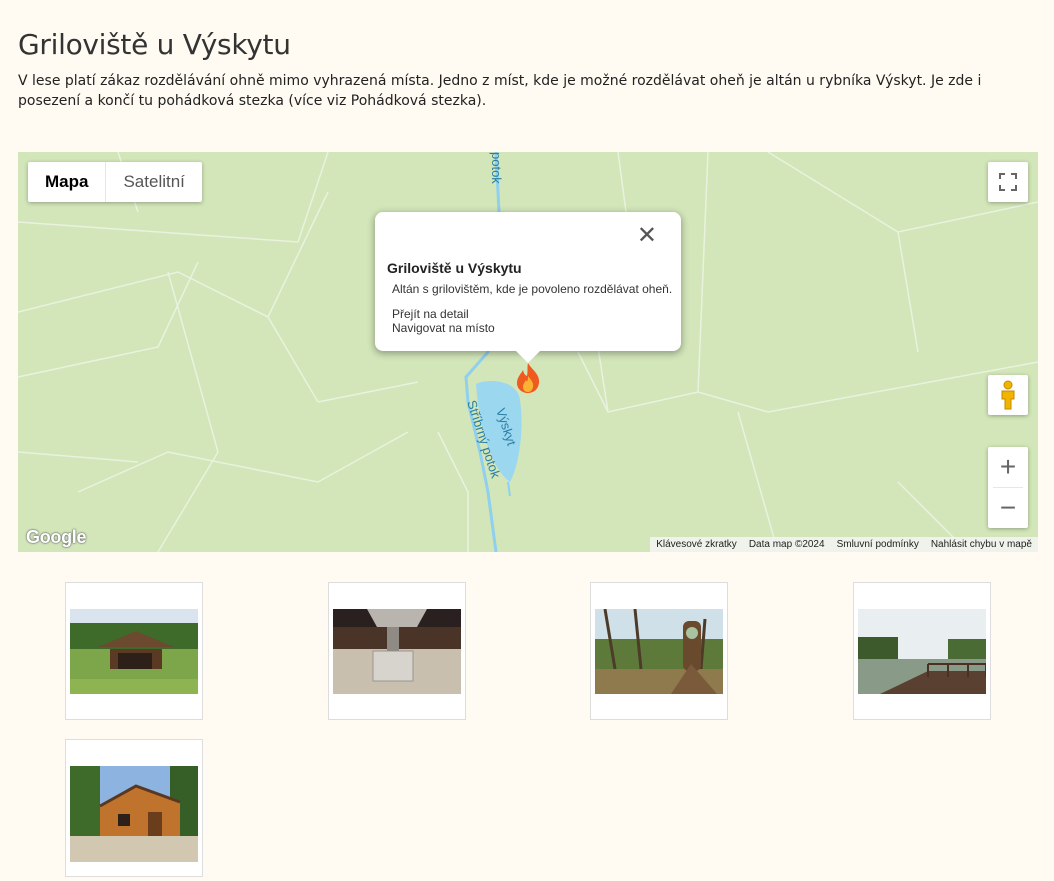 The width and height of the screenshot is (1054, 881). What do you see at coordinates (786, 544) in the screenshot?
I see `map-data-credit: Data map ©2024` at bounding box center [786, 544].